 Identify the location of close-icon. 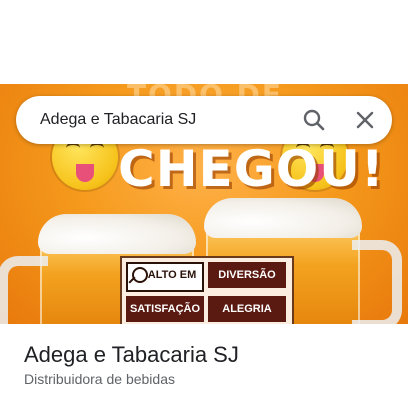
(365, 120).